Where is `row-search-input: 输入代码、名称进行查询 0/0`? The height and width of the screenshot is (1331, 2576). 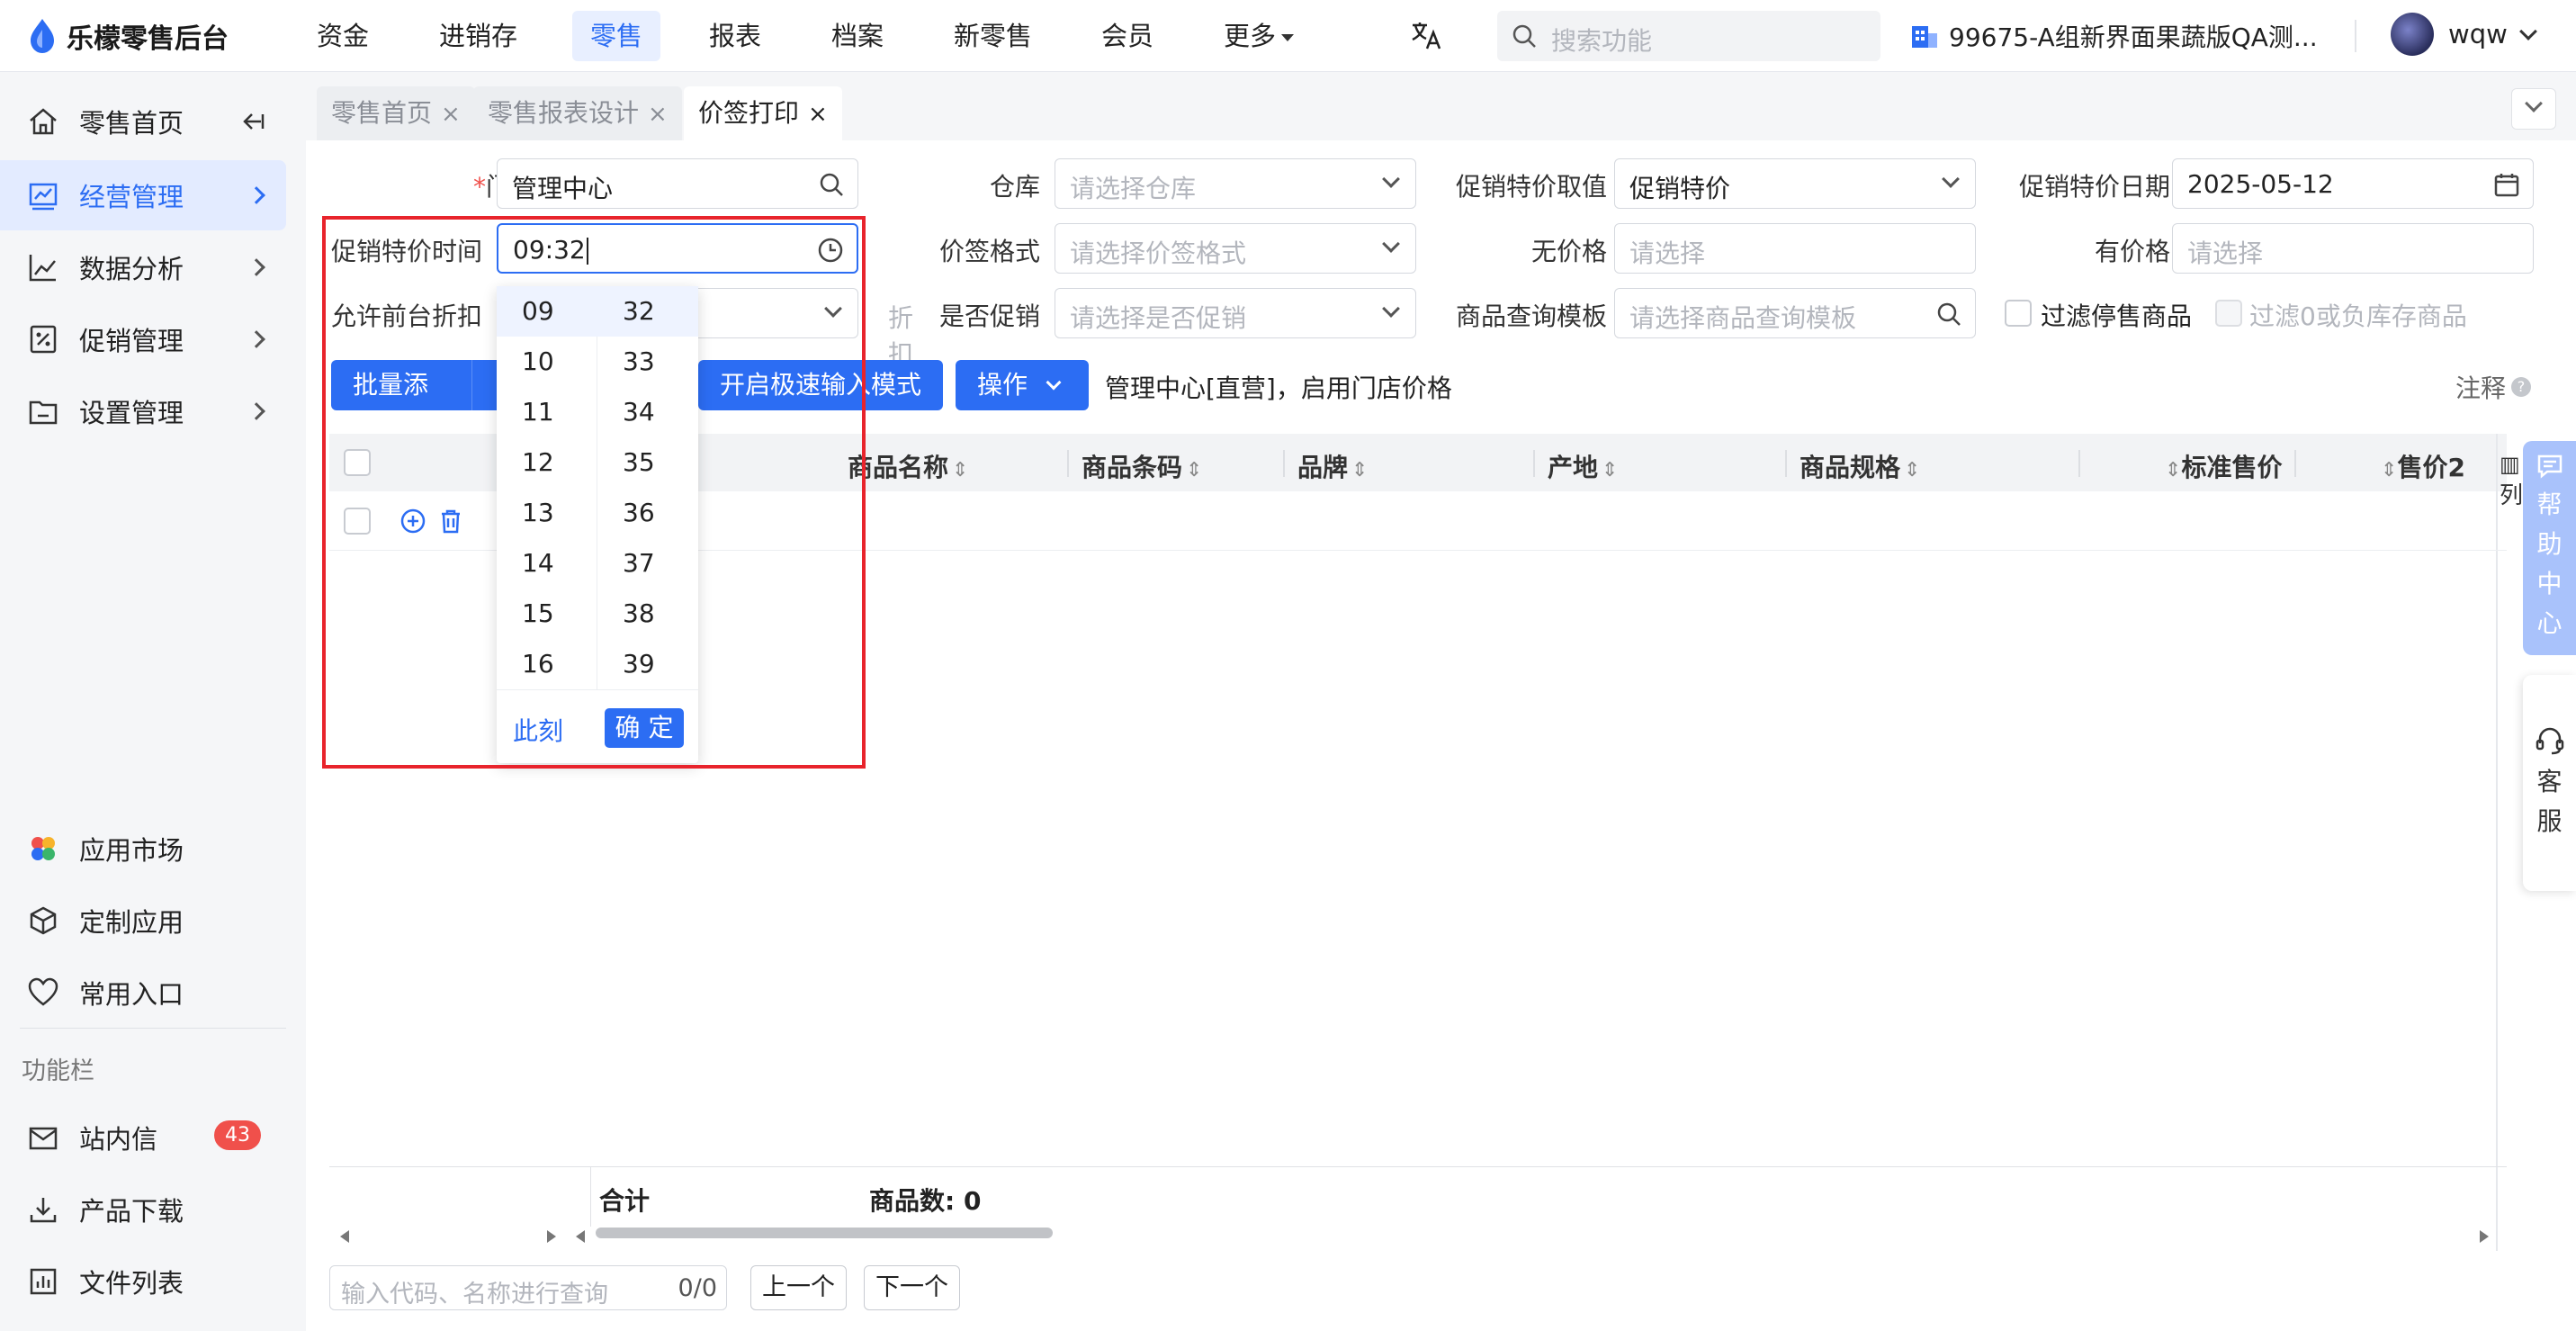 row-search-input: 输入代码、名称进行查询 0/0 is located at coordinates (528, 1287).